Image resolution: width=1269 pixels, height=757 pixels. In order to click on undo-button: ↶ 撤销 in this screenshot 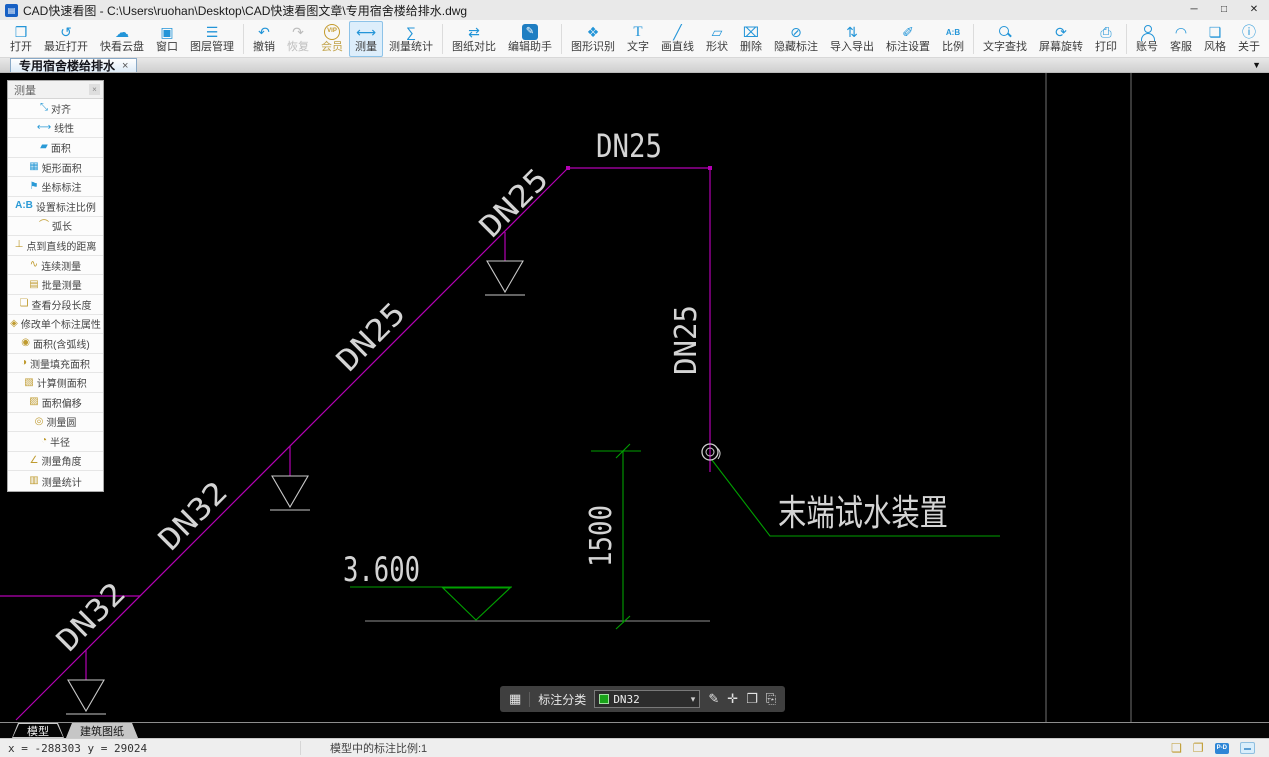, I will do `click(264, 39)`.